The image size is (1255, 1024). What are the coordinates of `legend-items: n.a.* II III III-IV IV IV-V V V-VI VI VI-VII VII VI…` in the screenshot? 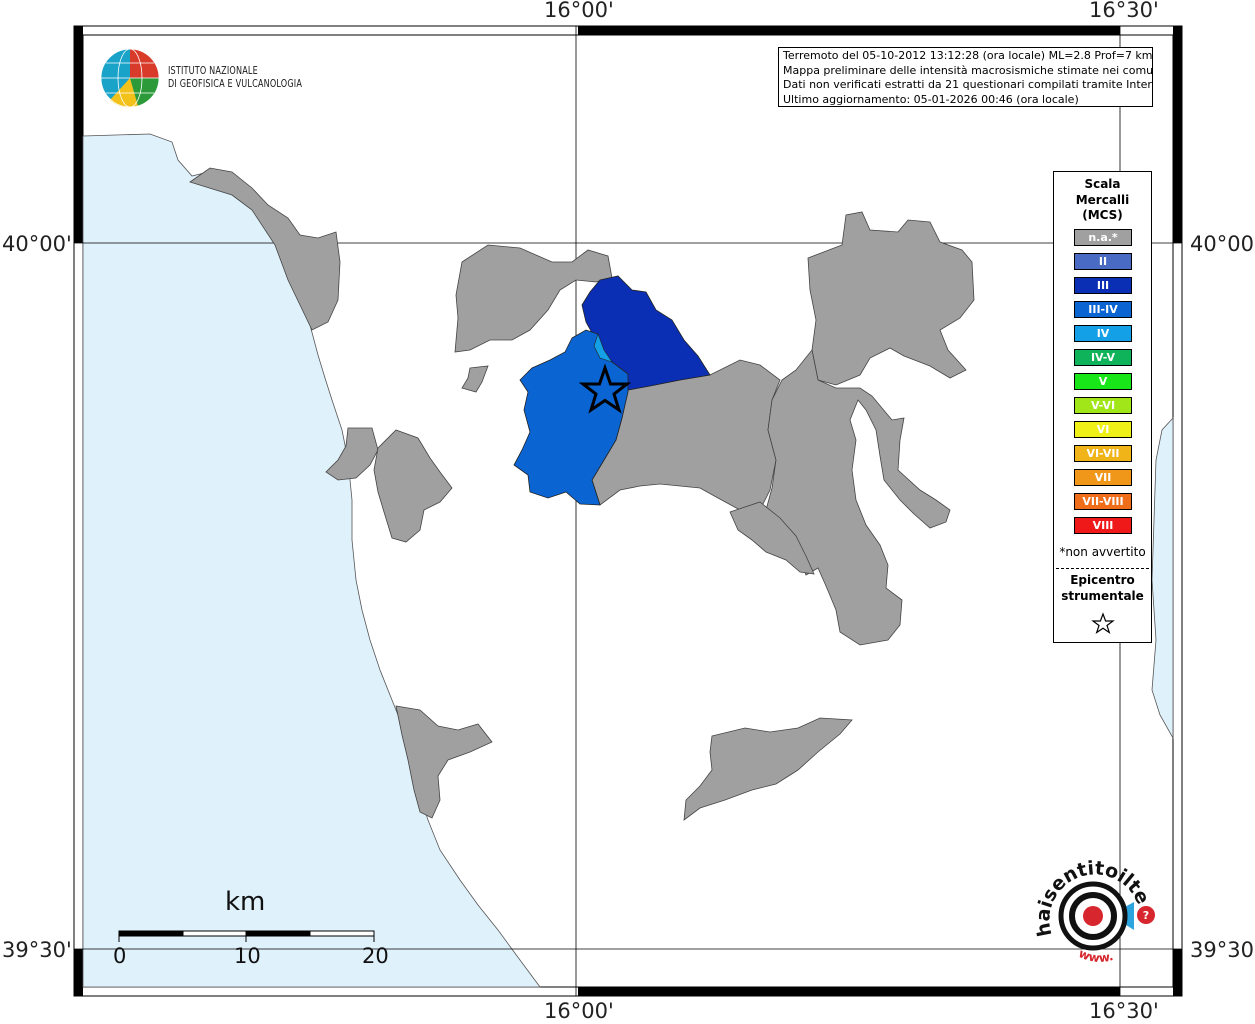 It's located at (1103, 385).